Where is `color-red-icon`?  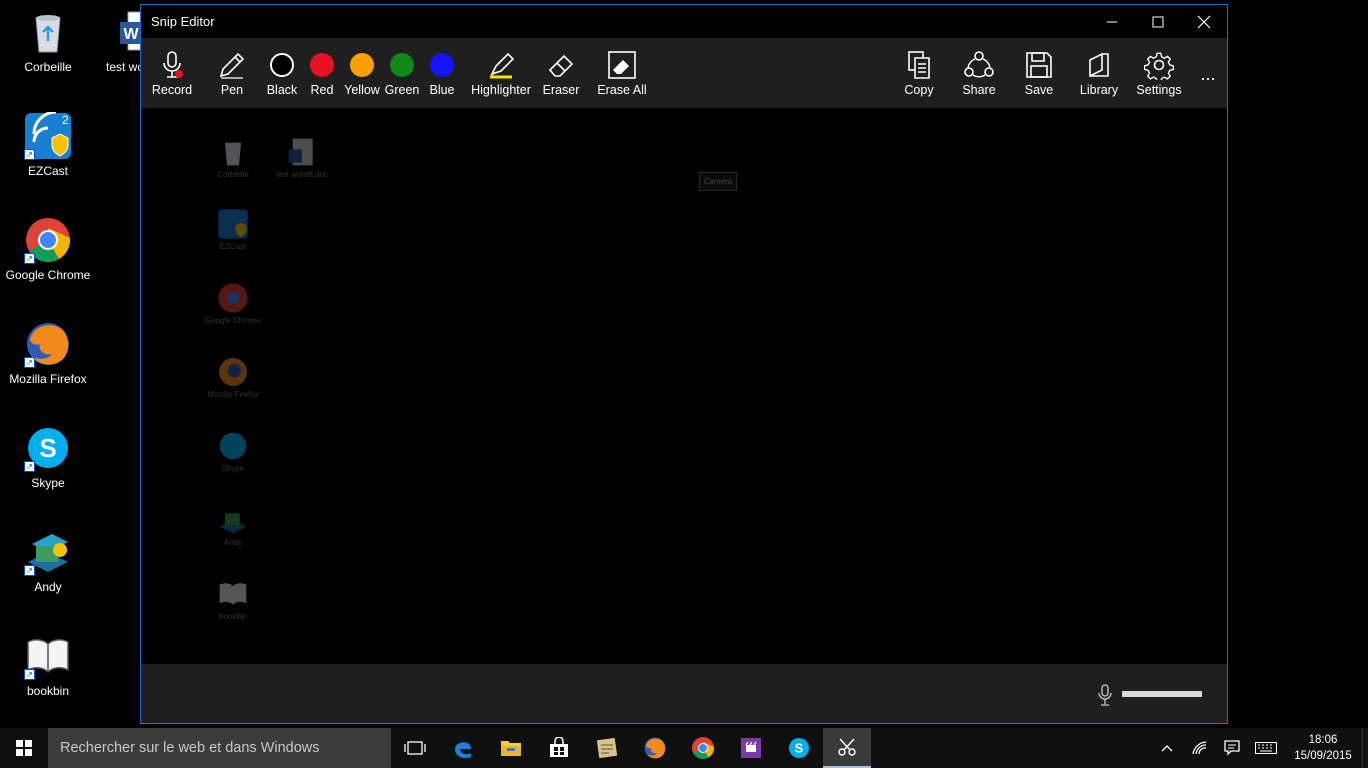 color-red-icon is located at coordinates (322, 65).